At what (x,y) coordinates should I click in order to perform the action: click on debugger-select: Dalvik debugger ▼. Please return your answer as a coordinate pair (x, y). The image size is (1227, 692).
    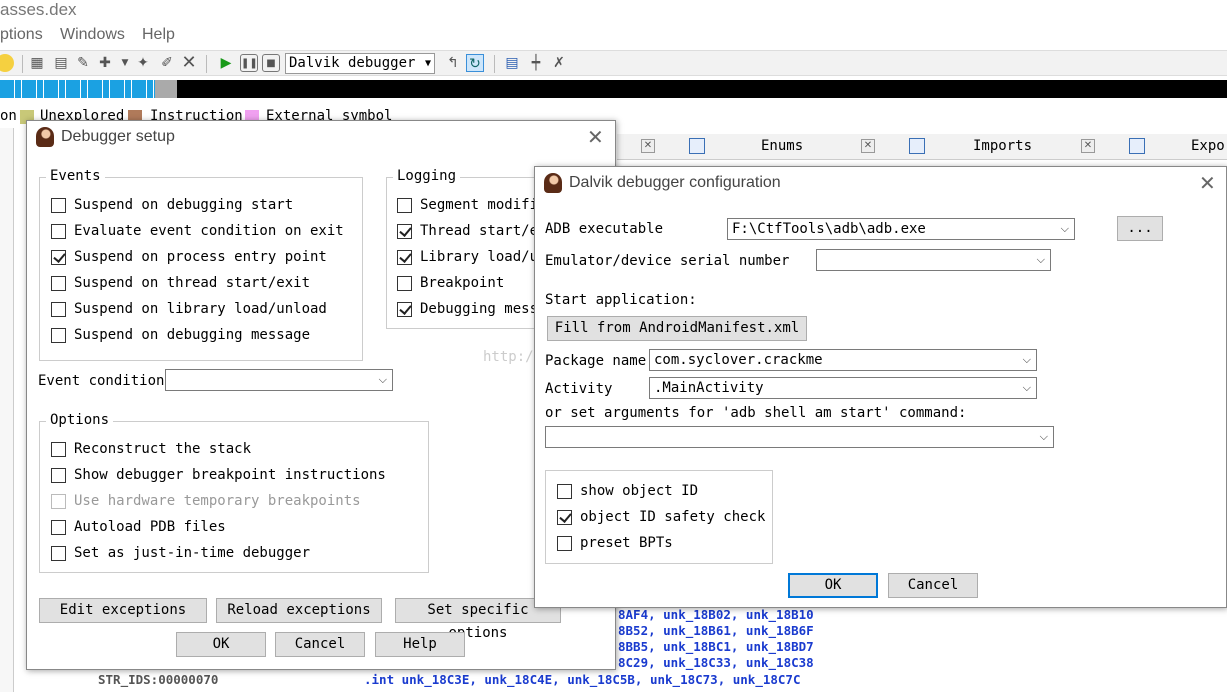
    Looking at the image, I should click on (360, 63).